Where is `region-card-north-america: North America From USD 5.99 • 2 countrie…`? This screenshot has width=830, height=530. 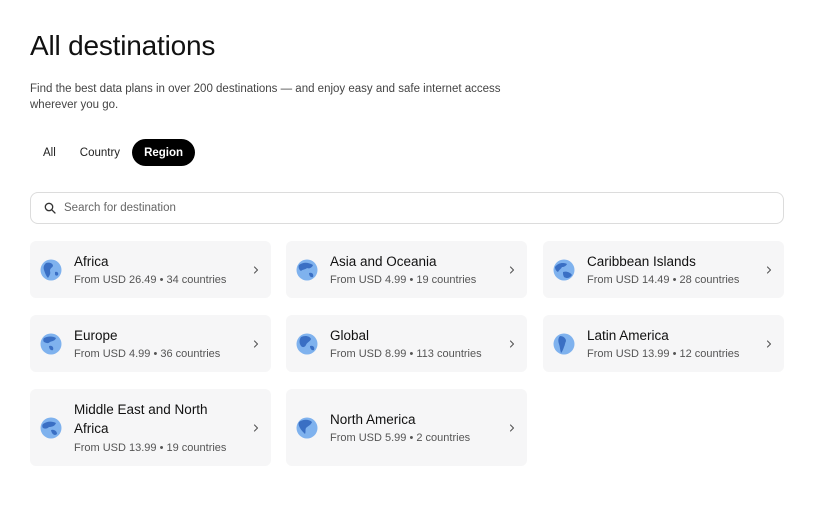
region-card-north-america: North America From USD 5.99 • 2 countrie… is located at coordinates (406, 427).